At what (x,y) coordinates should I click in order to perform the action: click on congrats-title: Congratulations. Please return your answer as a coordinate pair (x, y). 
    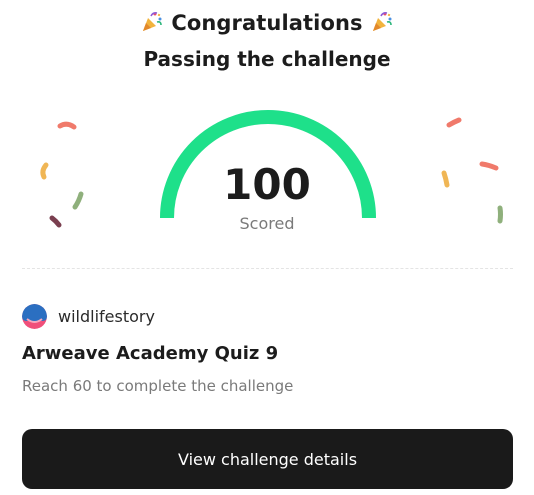
    Looking at the image, I should click on (267, 23).